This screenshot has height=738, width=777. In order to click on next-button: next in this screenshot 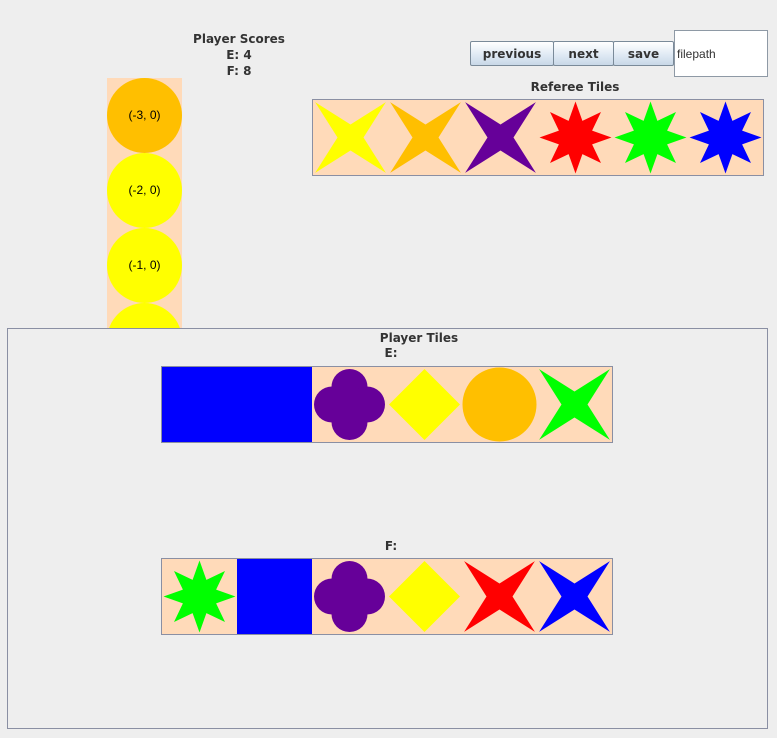, I will do `click(583, 53)`.